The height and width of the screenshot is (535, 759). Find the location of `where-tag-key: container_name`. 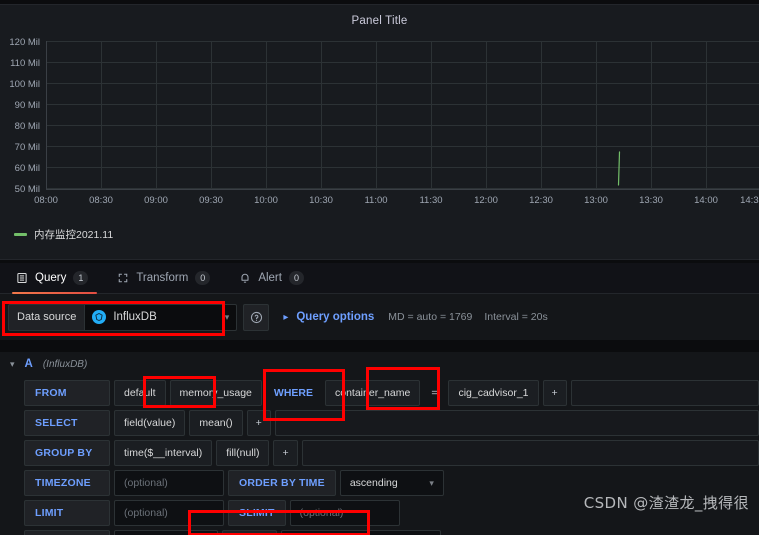

where-tag-key: container_name is located at coordinates (373, 393).